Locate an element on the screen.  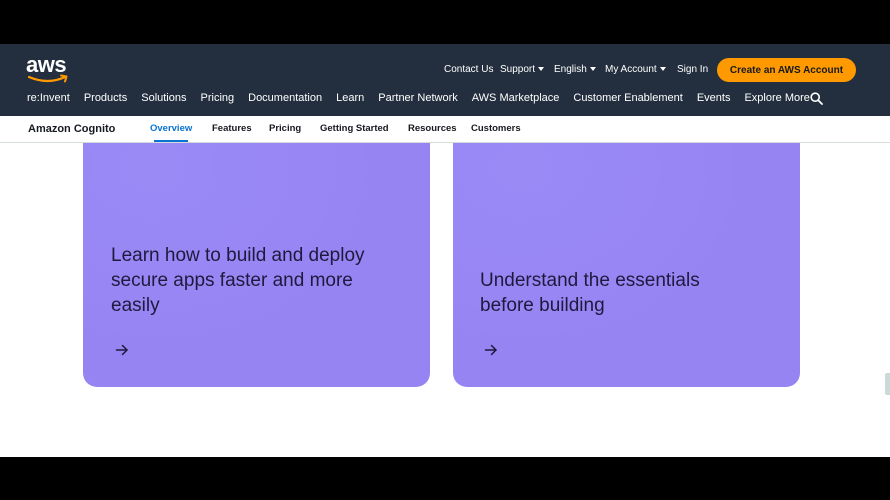
support-menu: Support is located at coordinates (522, 69).